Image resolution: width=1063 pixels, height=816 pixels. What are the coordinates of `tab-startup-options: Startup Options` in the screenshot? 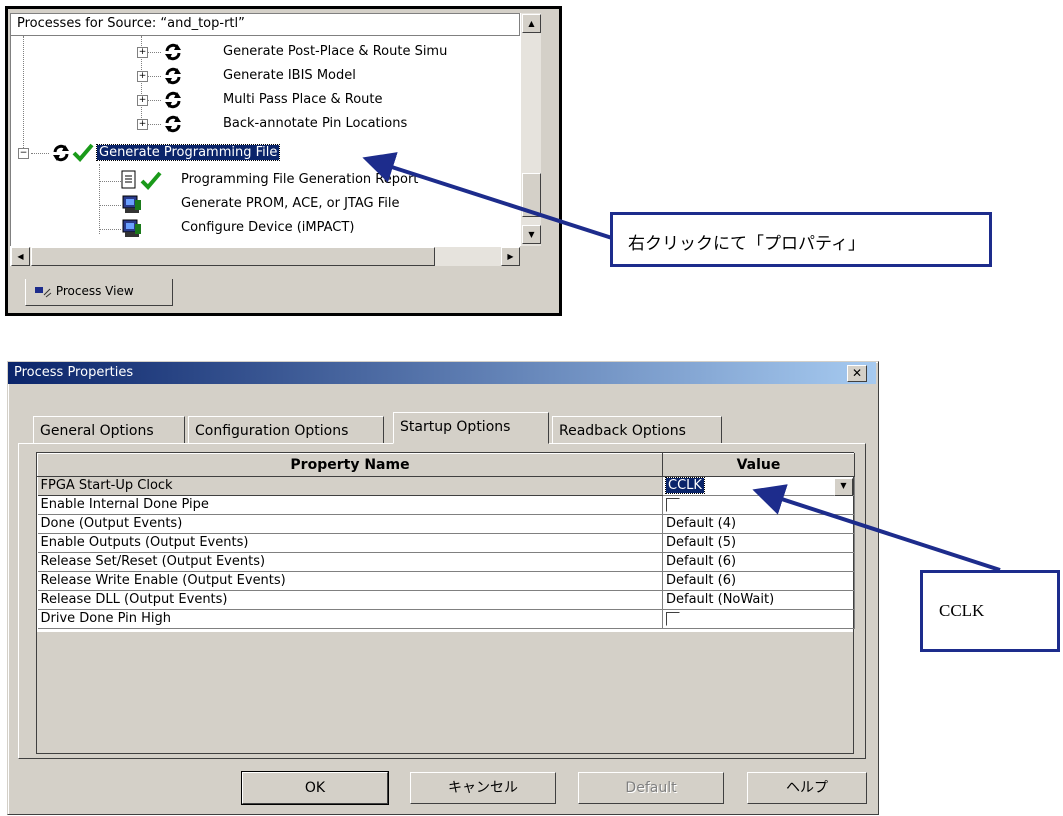 It's located at (471, 428).